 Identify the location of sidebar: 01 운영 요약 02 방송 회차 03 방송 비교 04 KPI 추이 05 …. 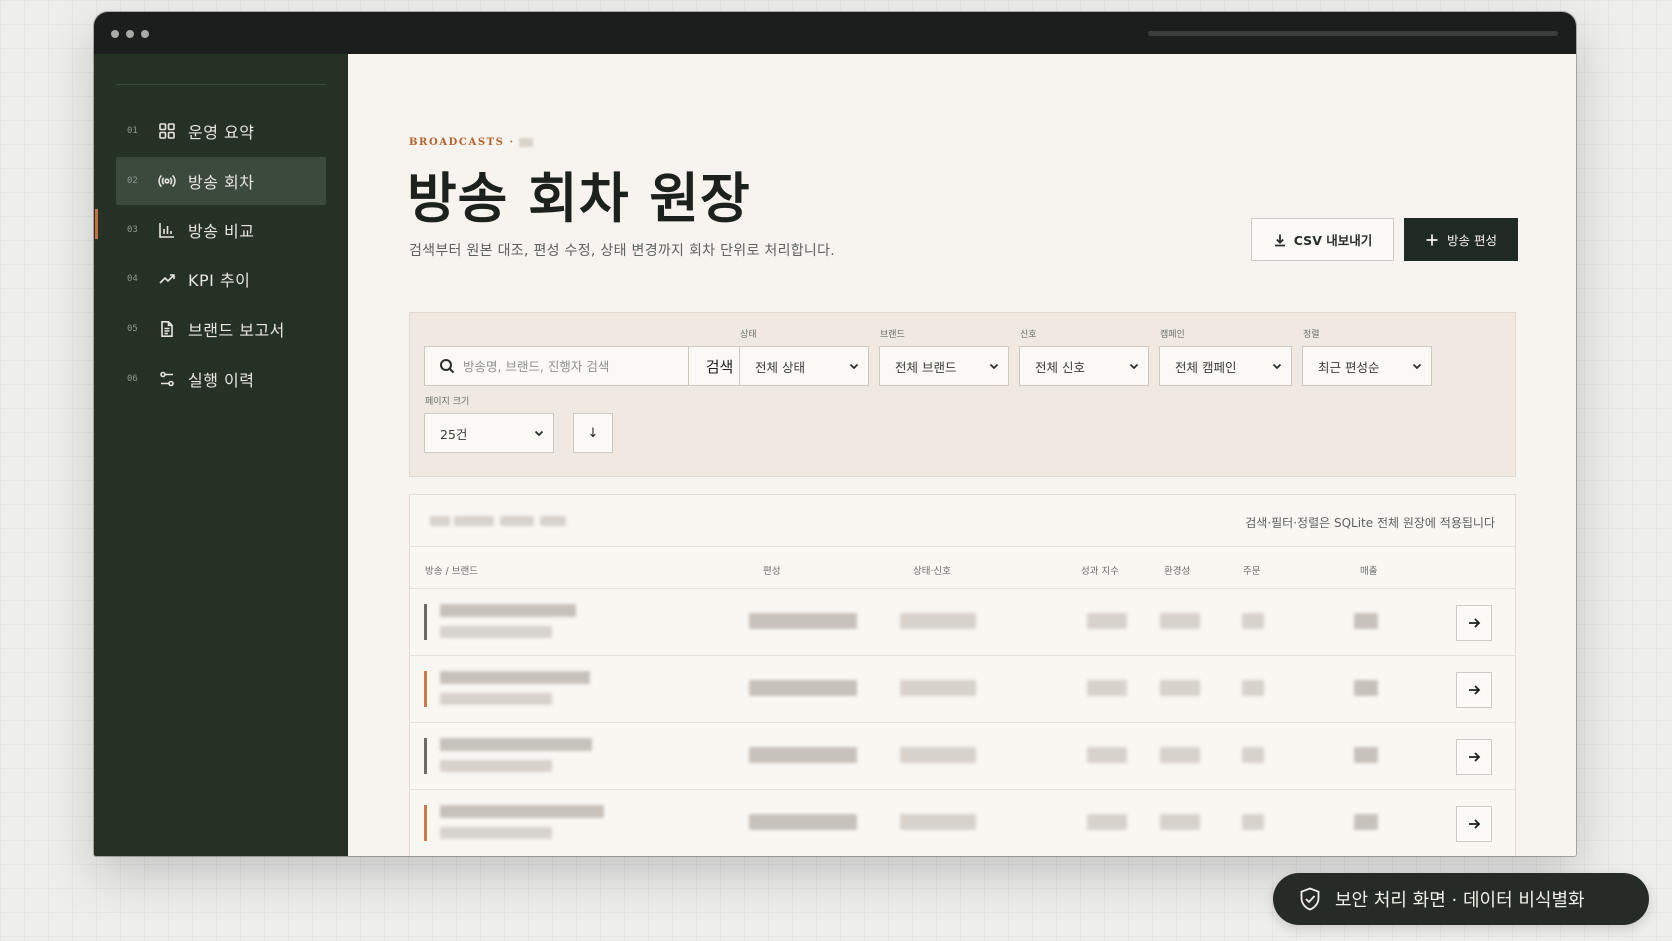
(221, 455).